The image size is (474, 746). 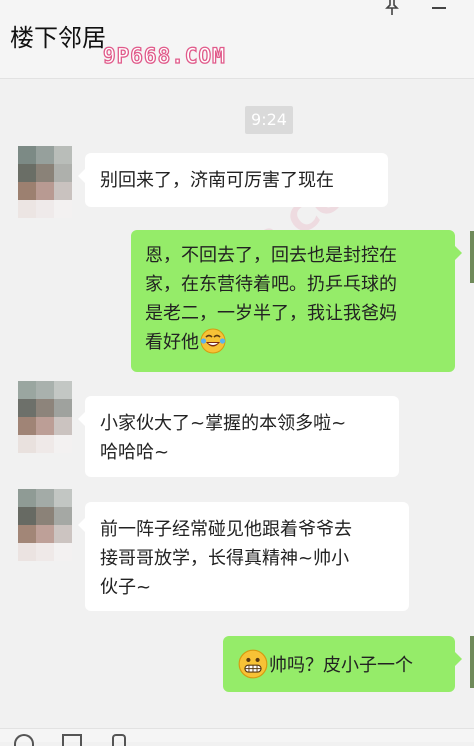 I want to click on message-bubble: 别回来了，济南可厉害了现在, so click(x=233, y=180).